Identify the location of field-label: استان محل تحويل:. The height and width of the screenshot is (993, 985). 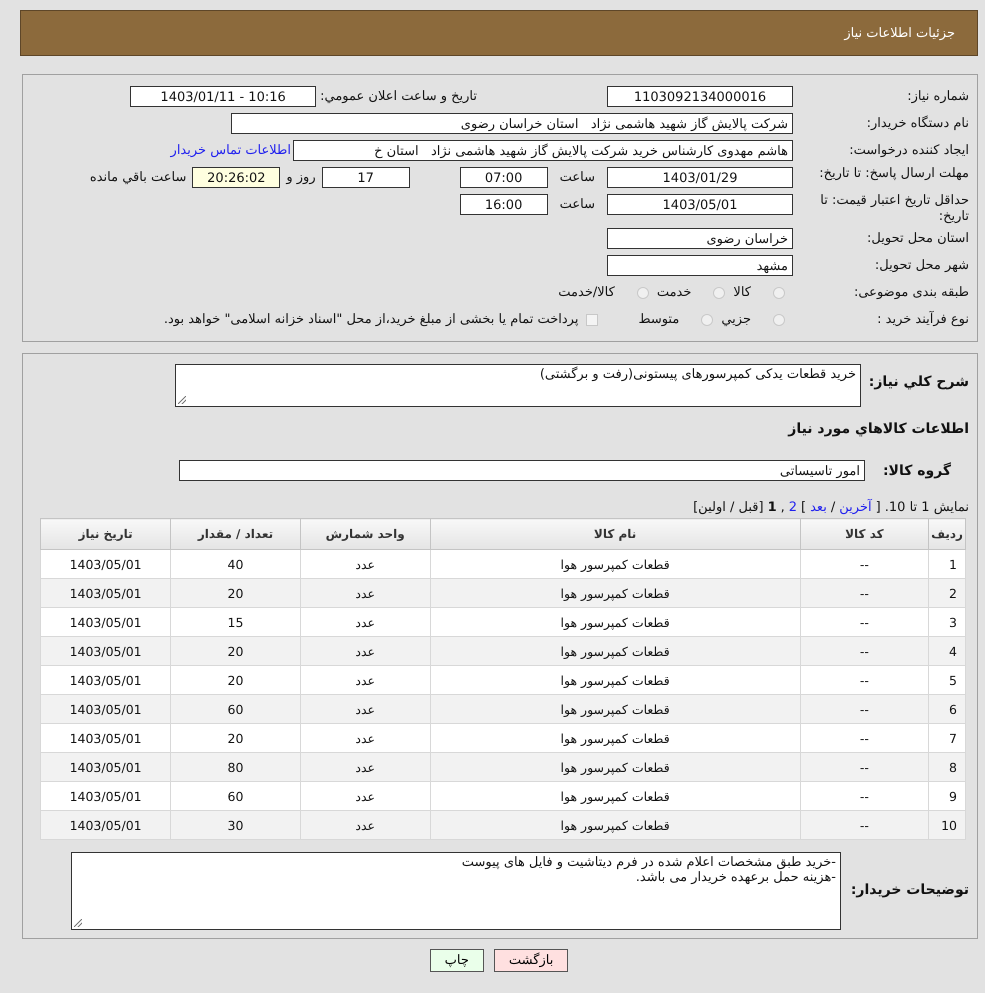
(917, 238).